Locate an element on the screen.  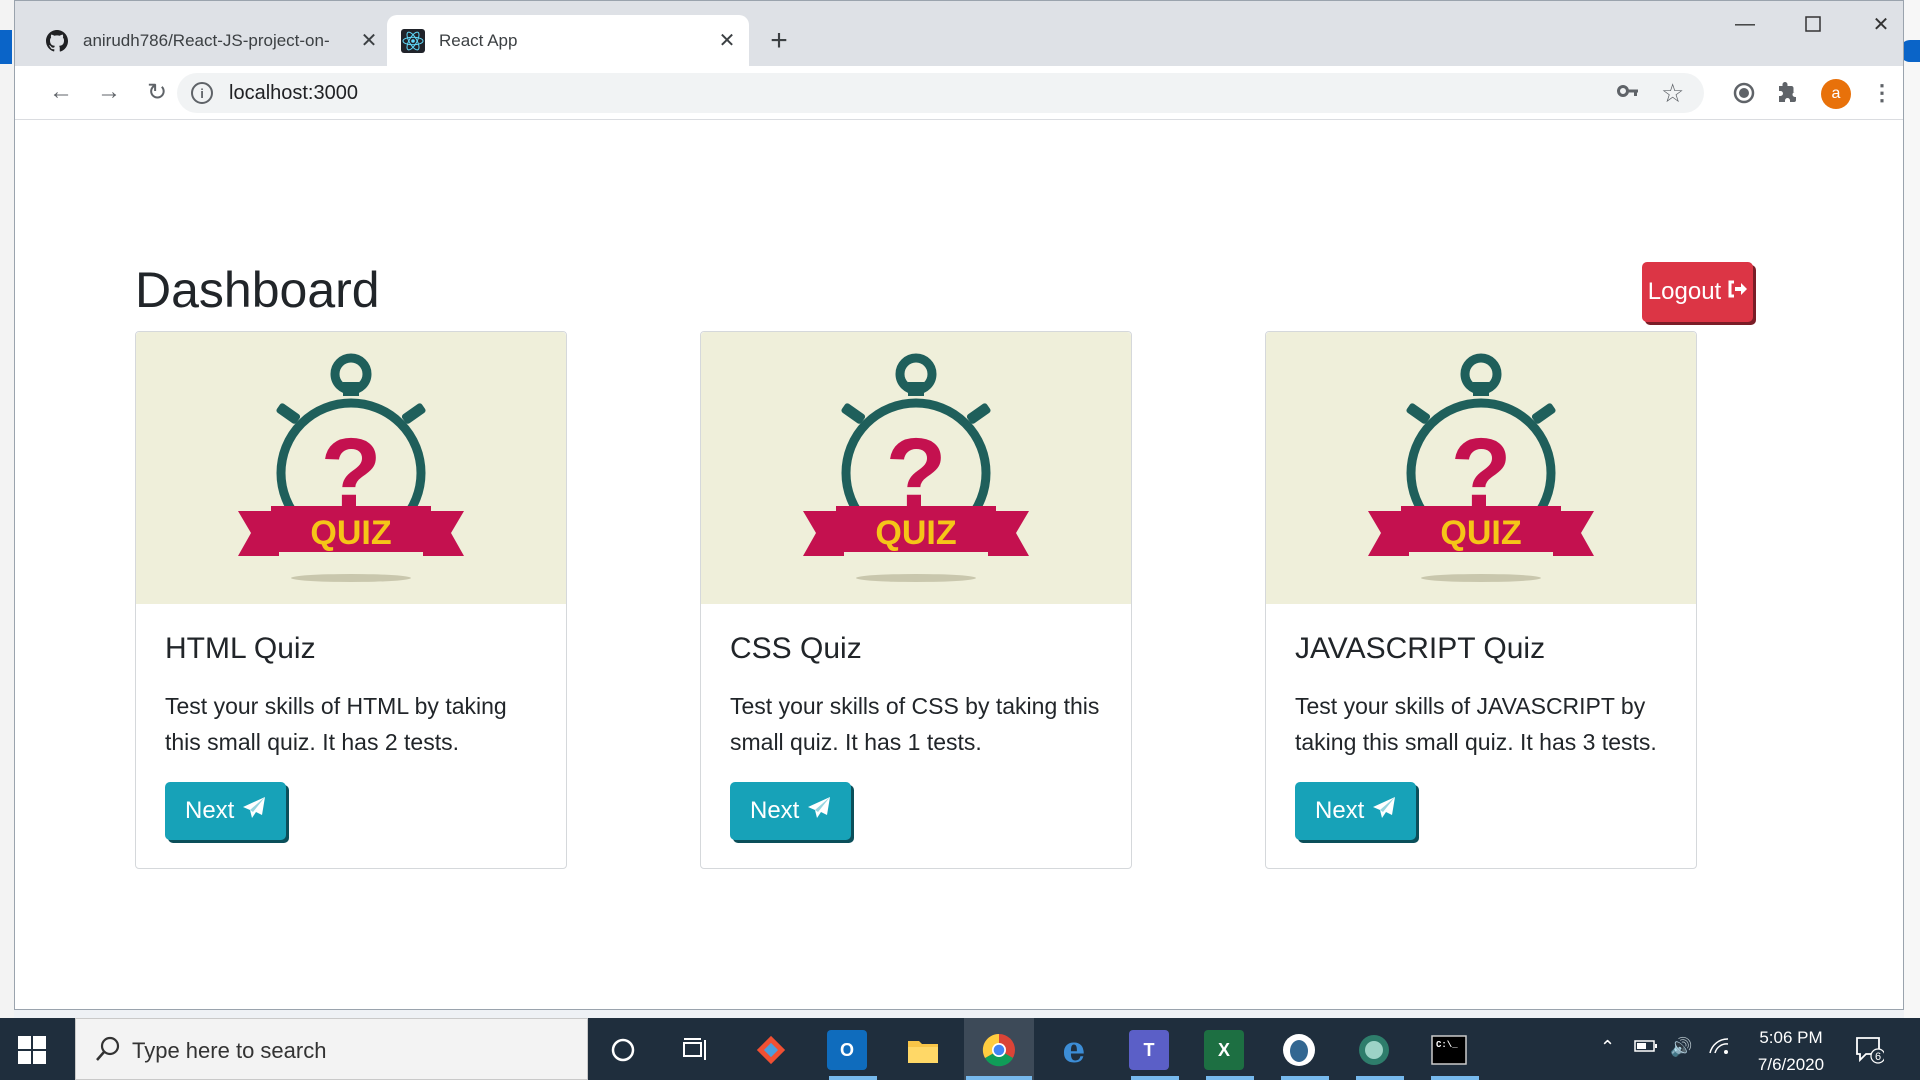
terminal-icon: C:\_ is located at coordinates (1449, 1050).